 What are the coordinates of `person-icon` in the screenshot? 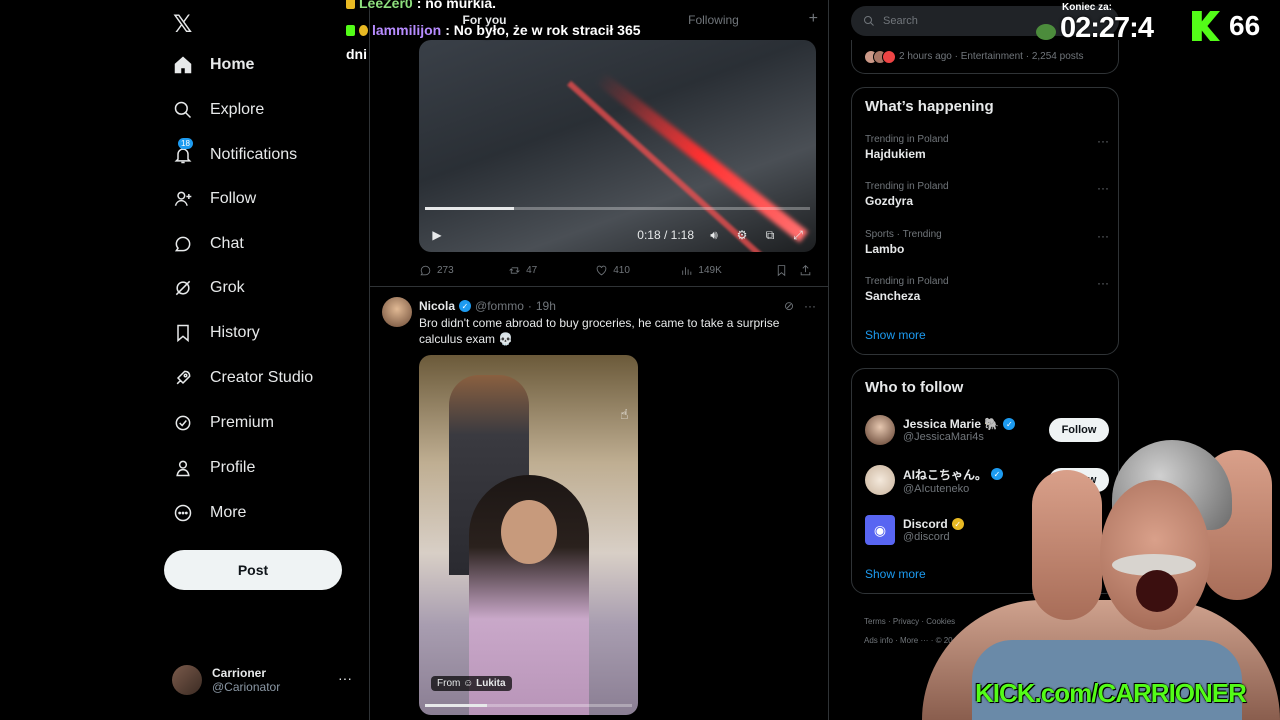 It's located at (183, 468).